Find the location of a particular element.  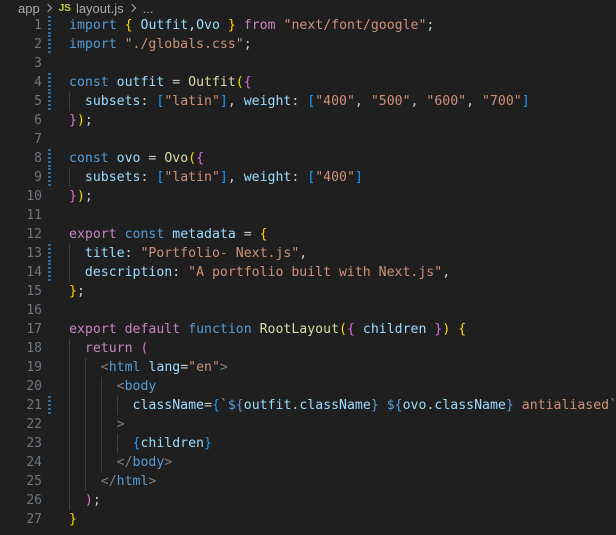

code-line: 10}); is located at coordinates (308, 196).